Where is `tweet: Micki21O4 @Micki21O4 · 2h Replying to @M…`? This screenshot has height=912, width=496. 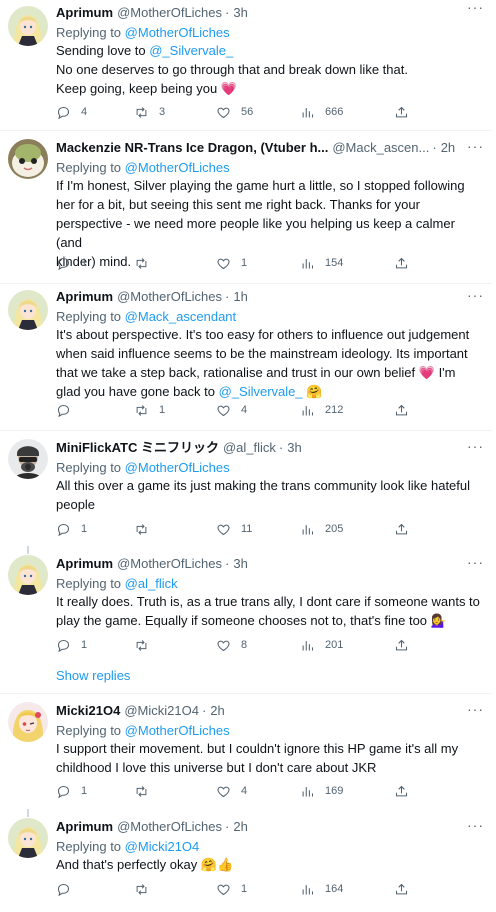 tweet: Micki21O4 @Micki21O4 · 2h Replying to @M… is located at coordinates (246, 751).